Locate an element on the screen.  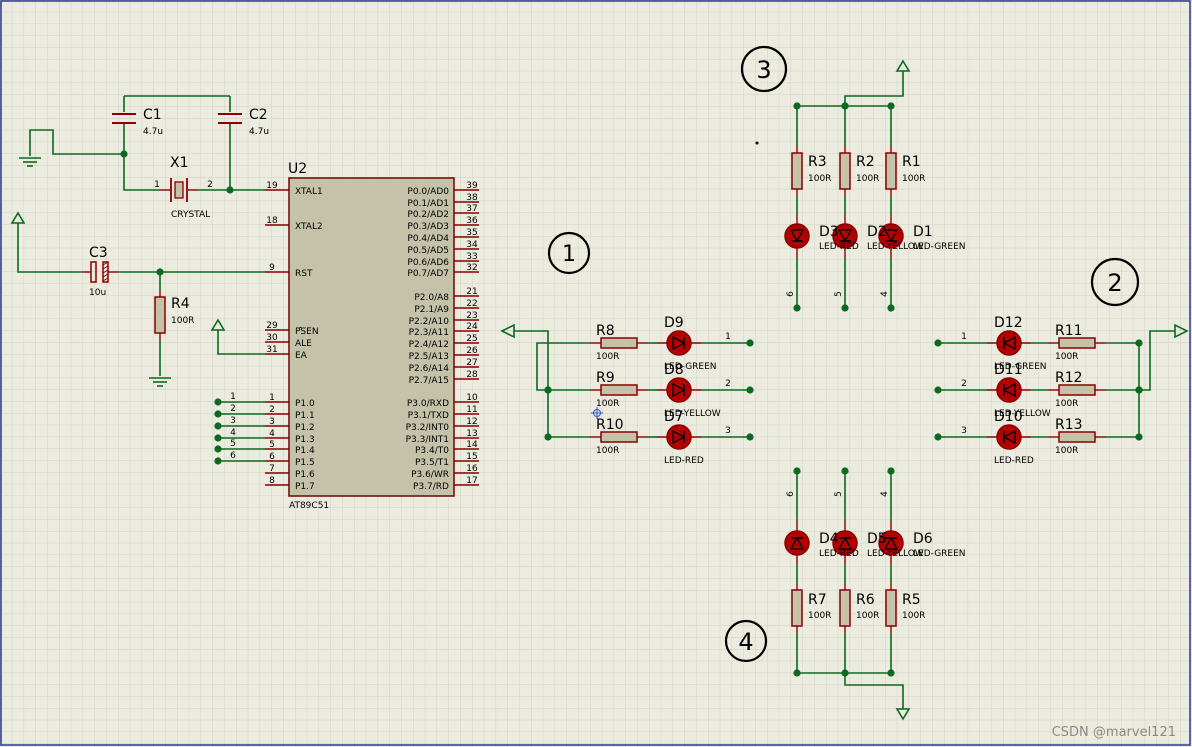
mcu-pin-name-19: XTAL1 is located at coordinates (309, 192).